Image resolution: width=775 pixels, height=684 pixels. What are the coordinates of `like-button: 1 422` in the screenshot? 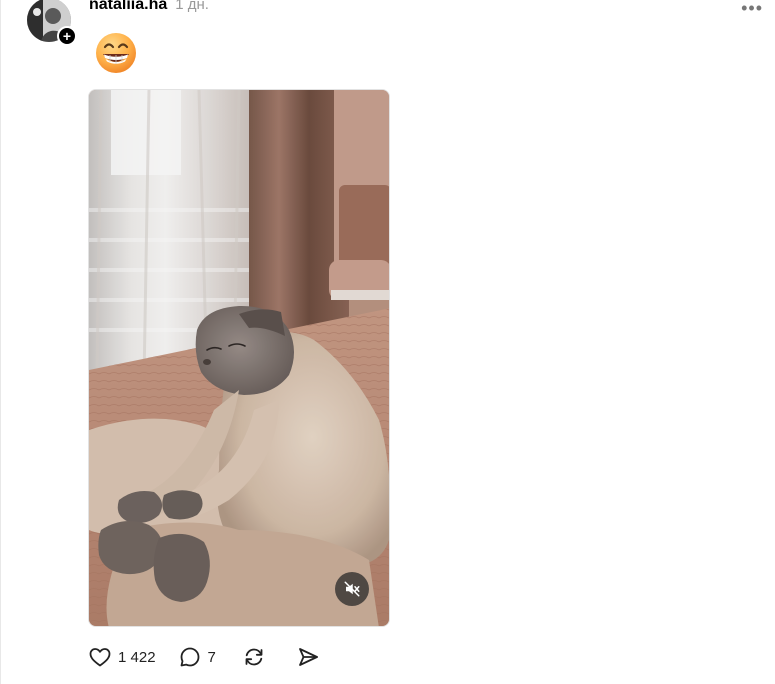 It's located at (122, 657).